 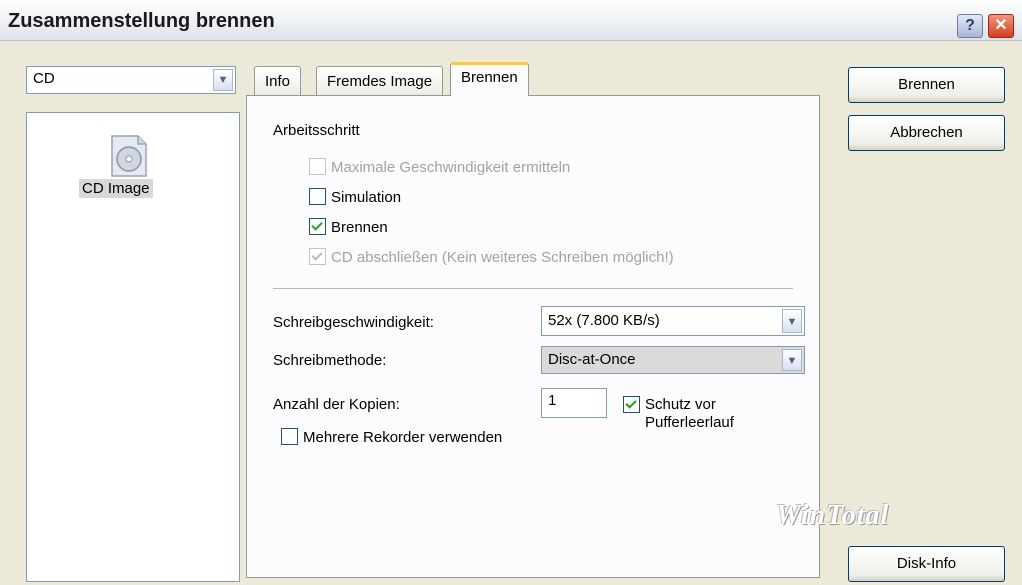 What do you see at coordinates (359, 227) in the screenshot?
I see `checkbox-label: Brennen` at bounding box center [359, 227].